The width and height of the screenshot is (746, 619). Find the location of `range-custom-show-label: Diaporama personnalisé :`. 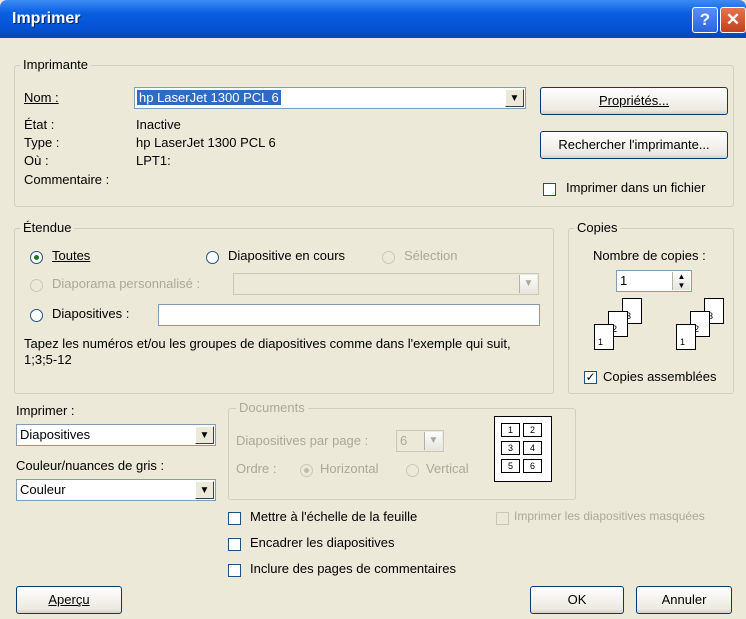

range-custom-show-label: Diaporama personnalisé : is located at coordinates (126, 283).